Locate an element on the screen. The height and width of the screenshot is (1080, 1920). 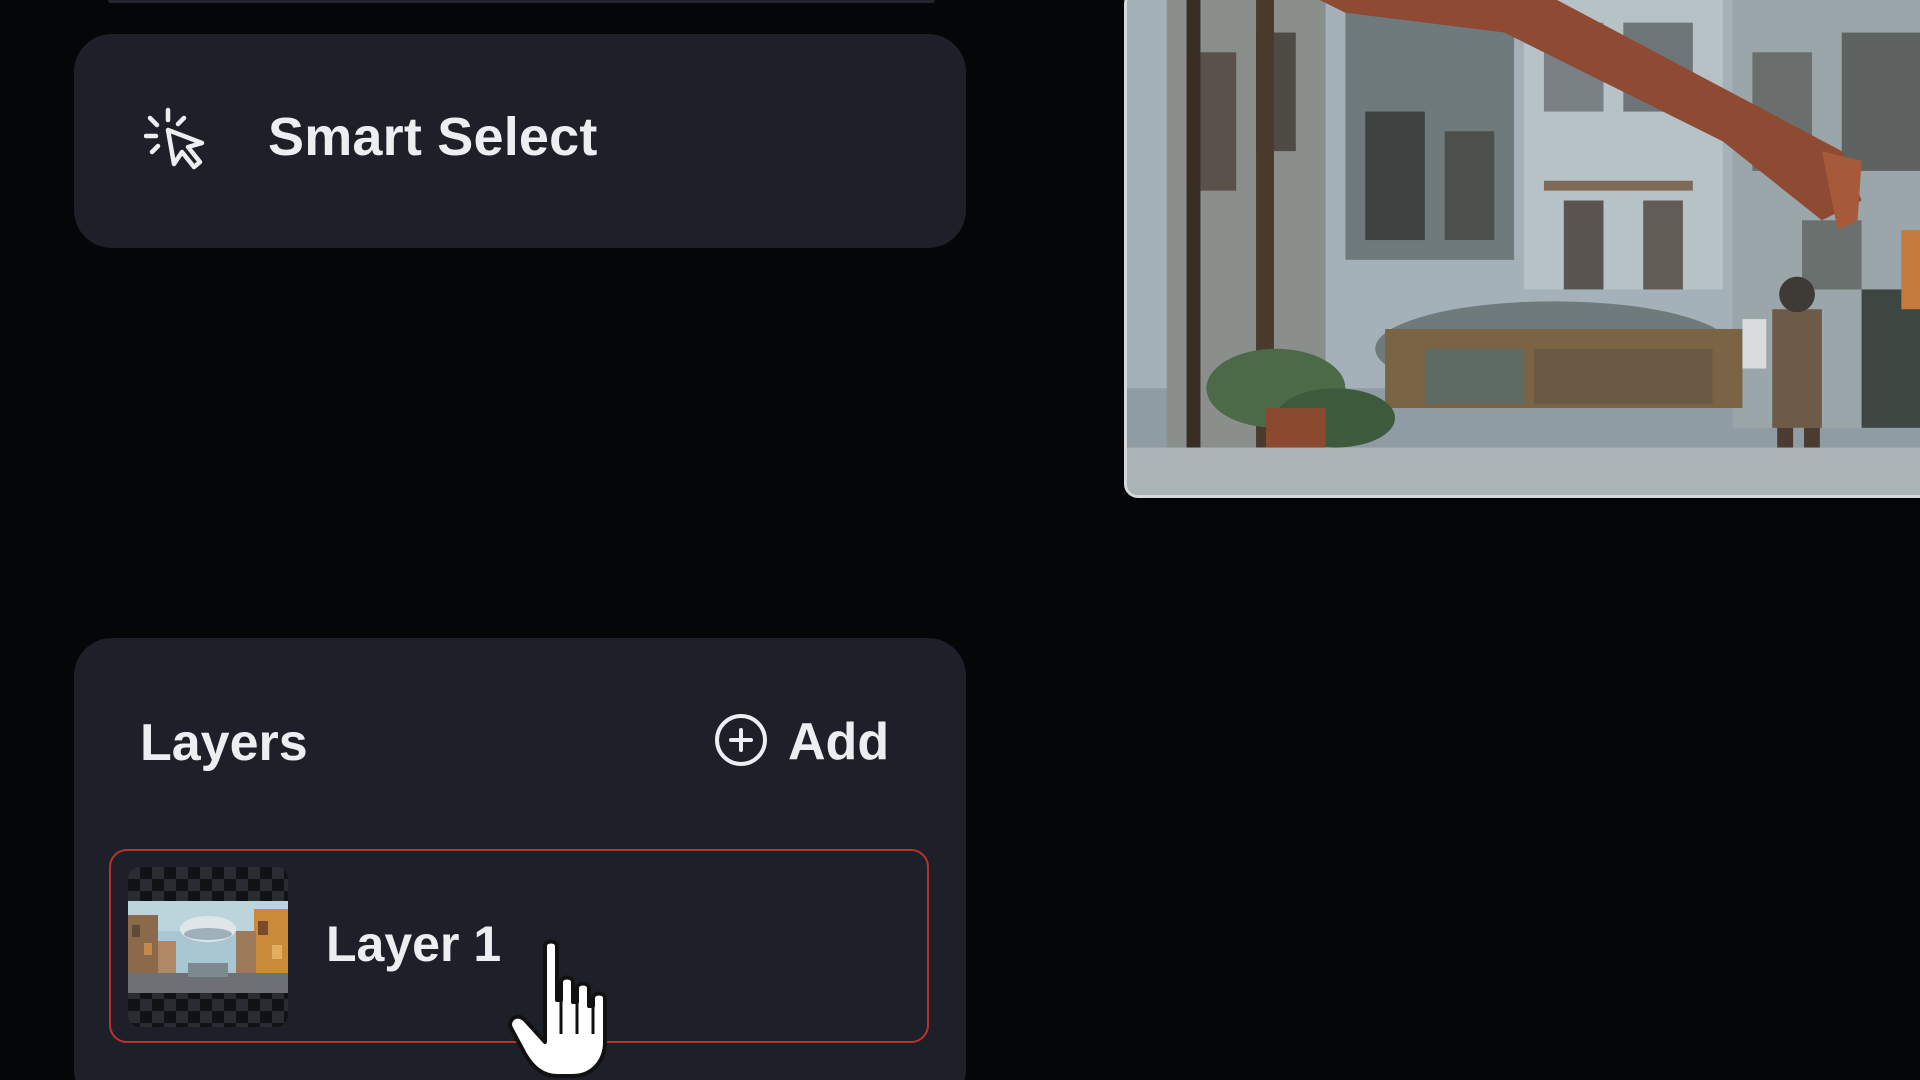
layer-item: Layer 1 is located at coordinates (519, 946).